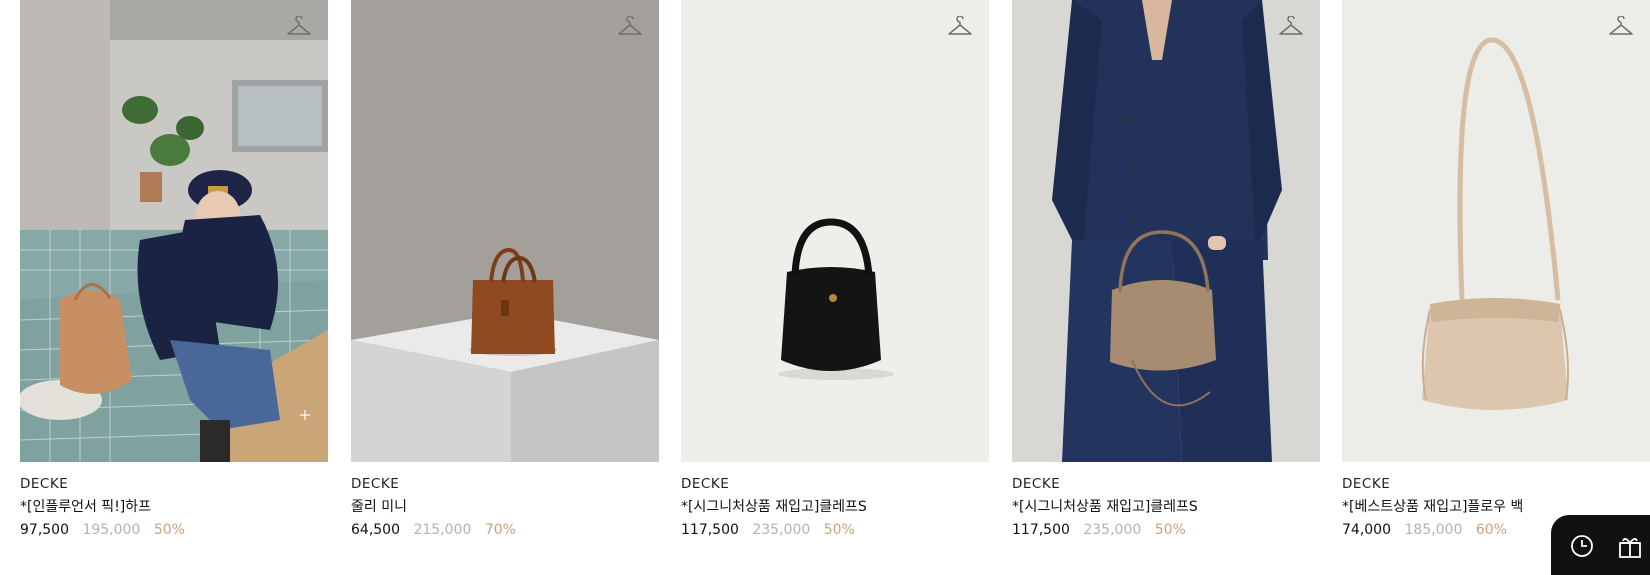  What do you see at coordinates (442, 530) in the screenshot?
I see `original-price: 215,000` at bounding box center [442, 530].